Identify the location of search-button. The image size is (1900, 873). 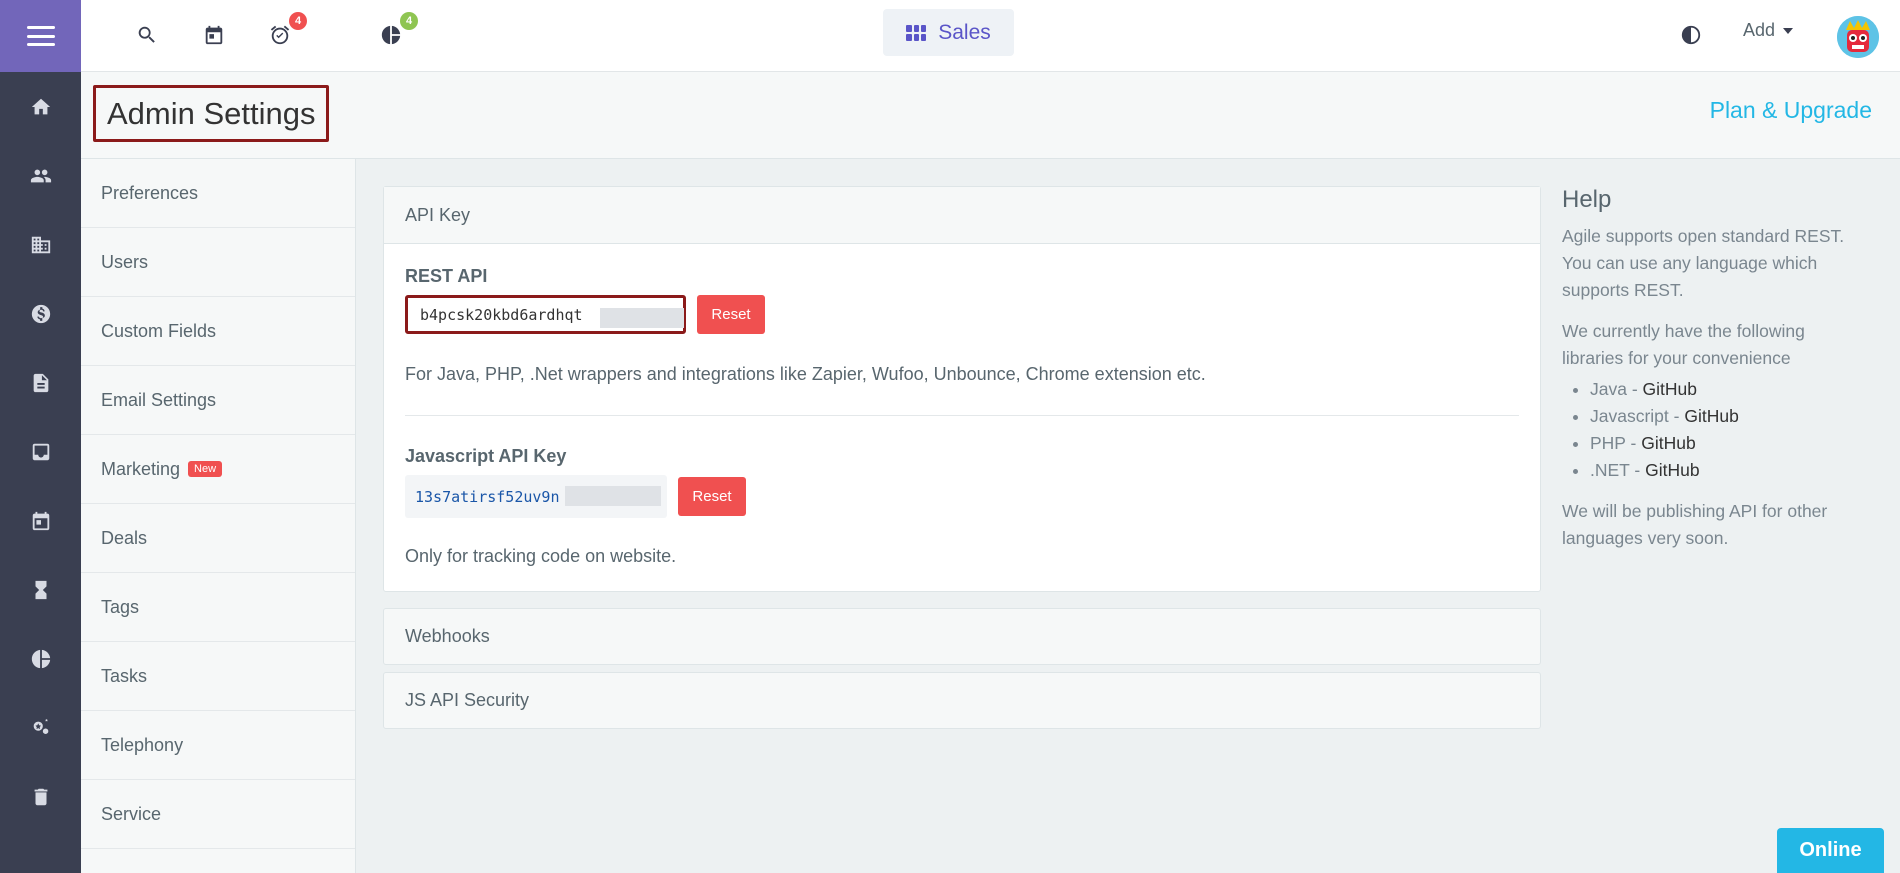
(147, 35).